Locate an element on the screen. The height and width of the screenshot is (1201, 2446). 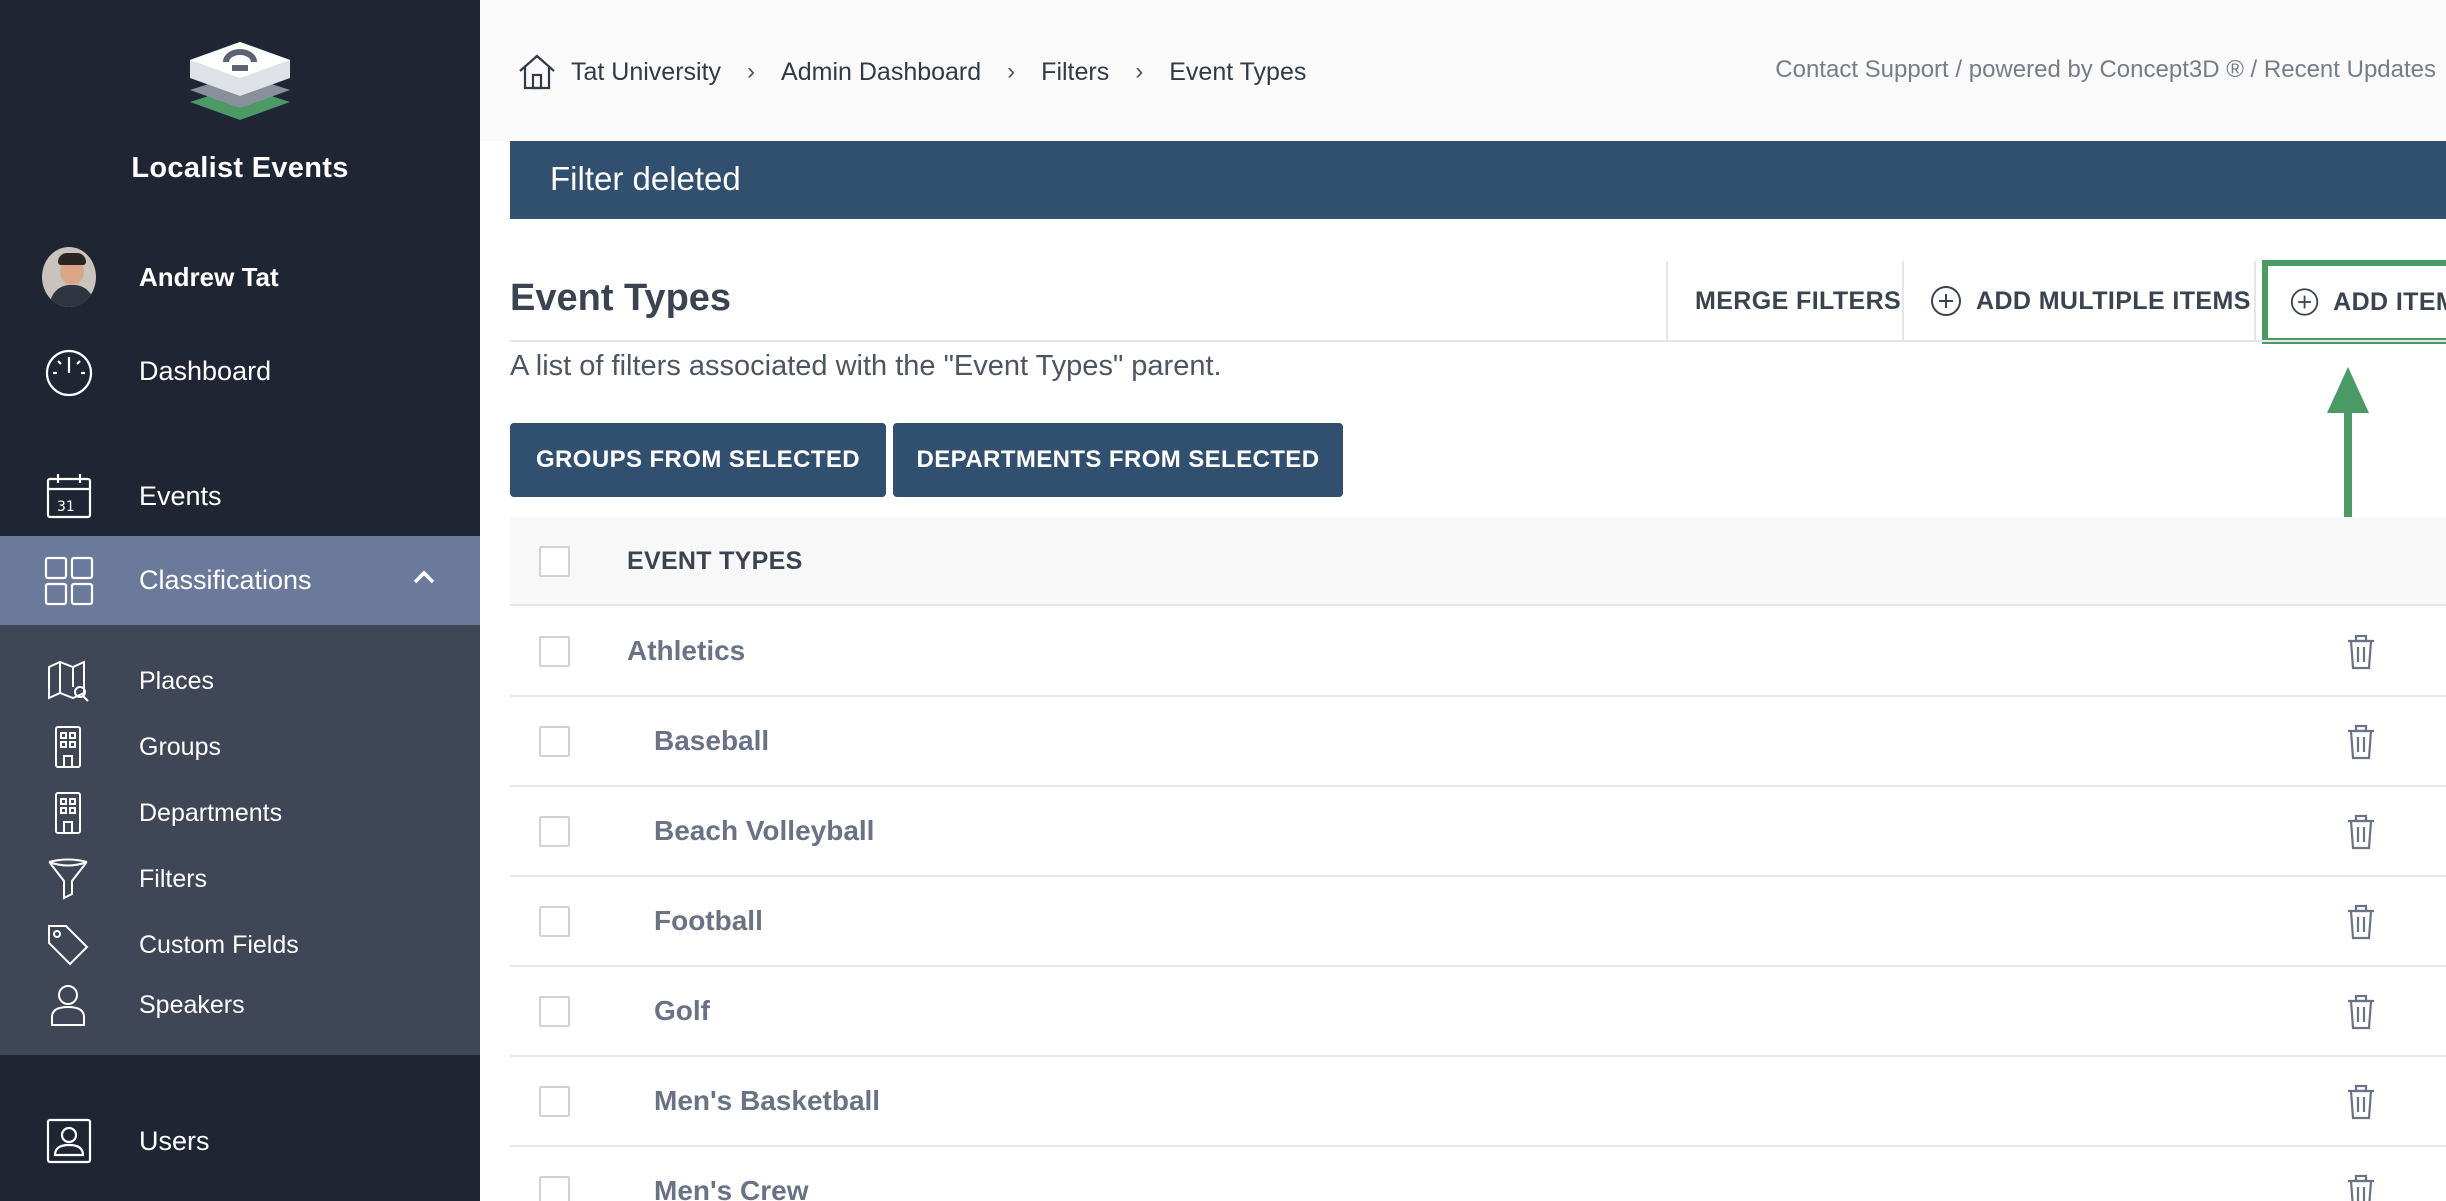
notification-banner: Filter deleted is located at coordinates (1478, 180).